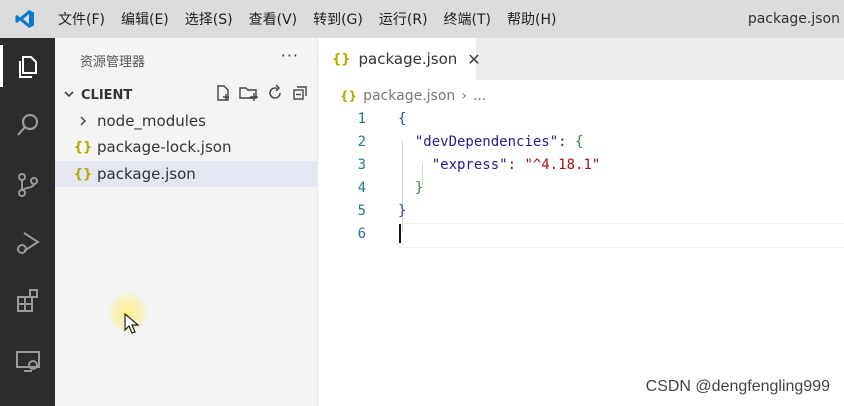  I want to click on code-line-4: 4 }, so click(371, 187).